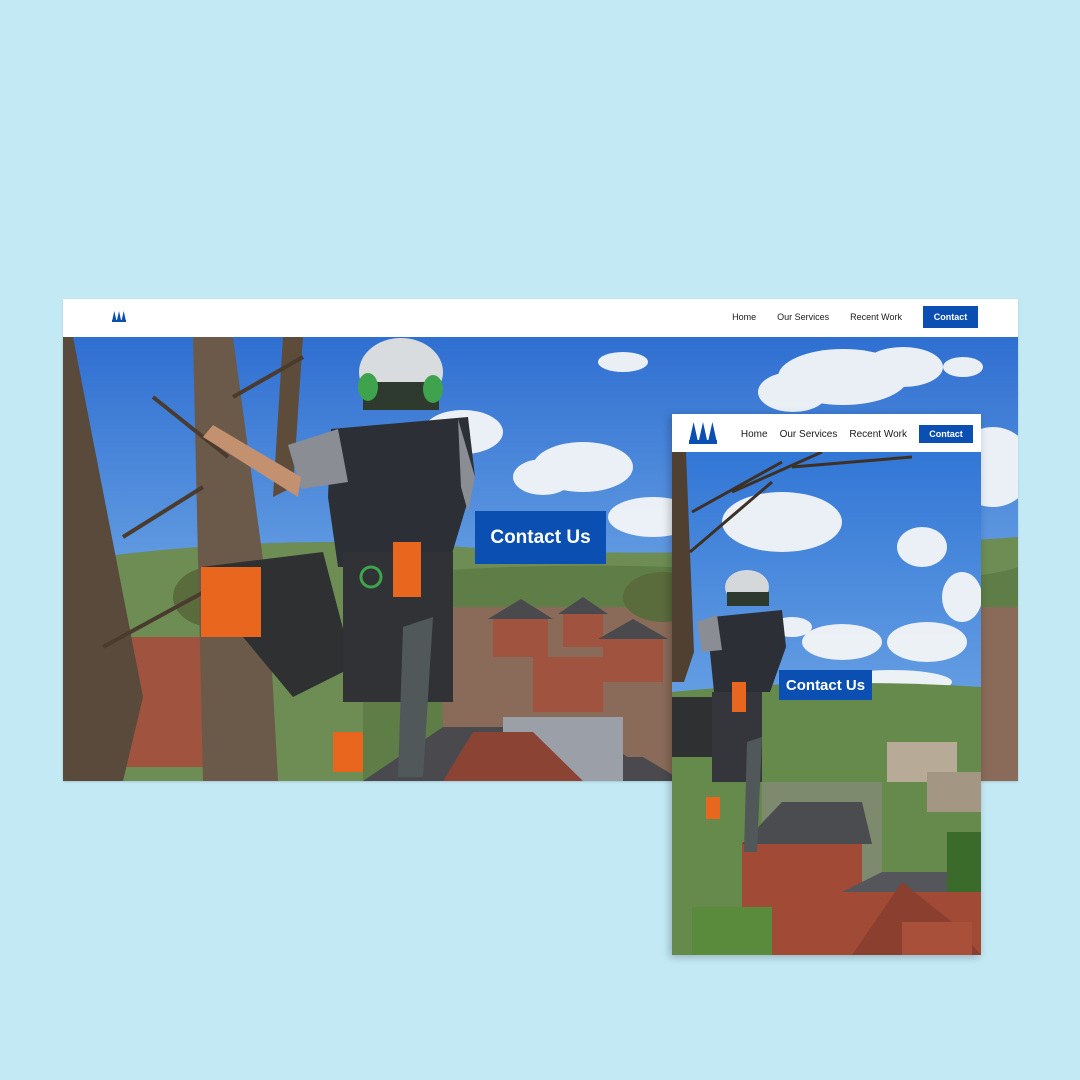 The width and height of the screenshot is (1080, 1080). I want to click on hero-section: Contact Us, so click(826, 703).